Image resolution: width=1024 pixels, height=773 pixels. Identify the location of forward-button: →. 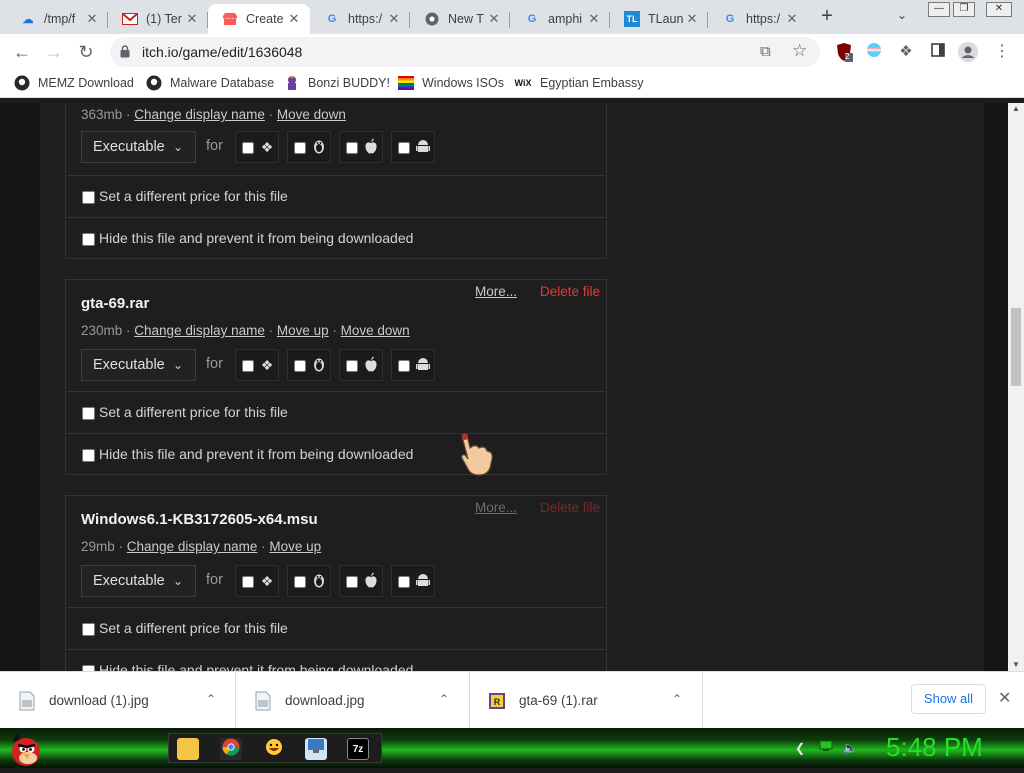
(54, 52).